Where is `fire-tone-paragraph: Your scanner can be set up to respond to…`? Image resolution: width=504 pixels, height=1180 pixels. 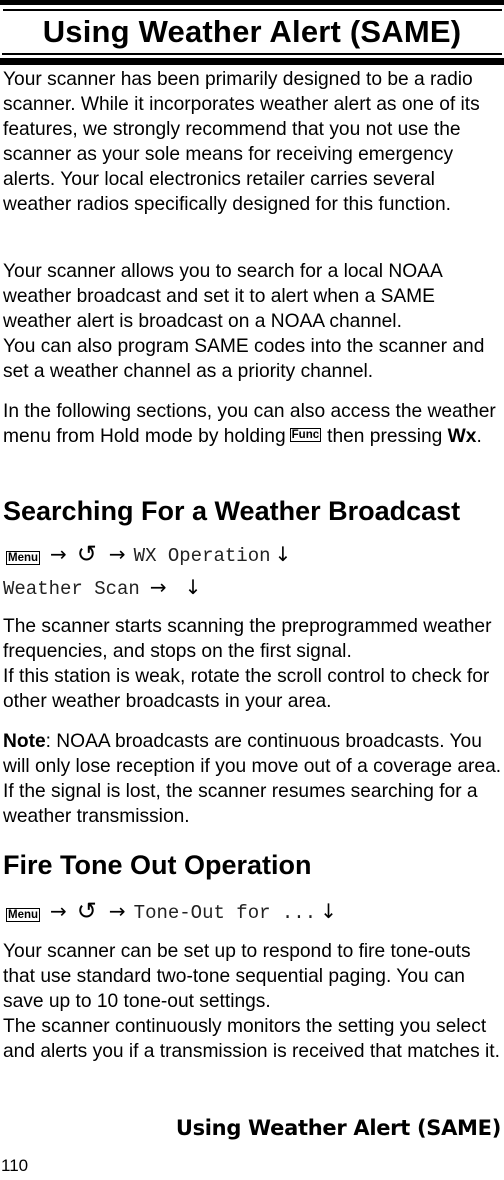 fire-tone-paragraph: Your scanner can be set up to respond to… is located at coordinates (253, 1001).